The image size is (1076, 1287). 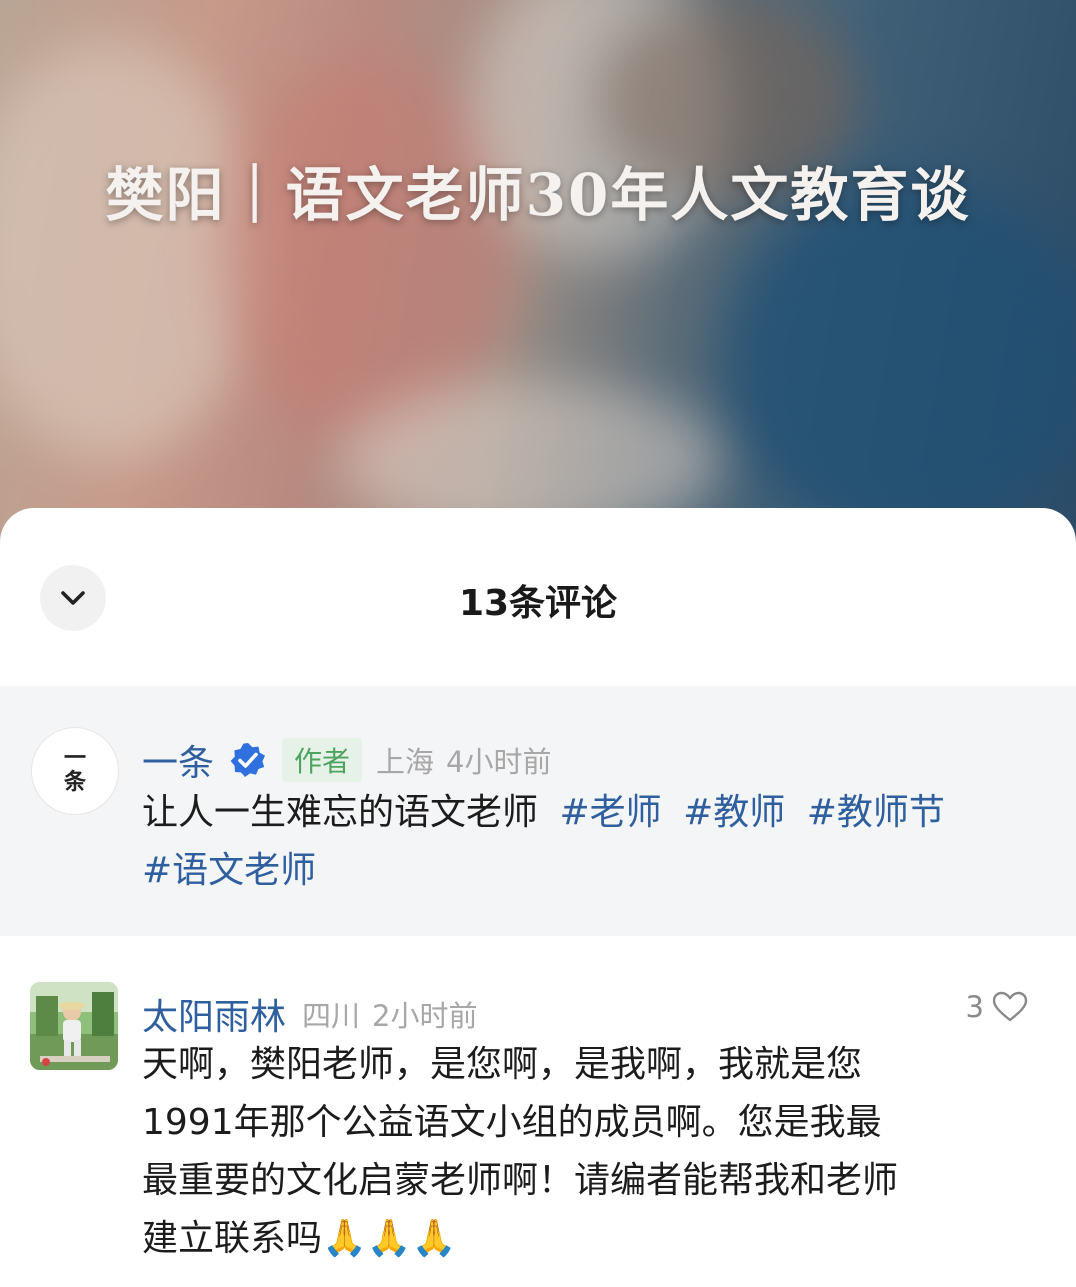 I want to click on username: 太阳雨林, so click(x=214, y=1014).